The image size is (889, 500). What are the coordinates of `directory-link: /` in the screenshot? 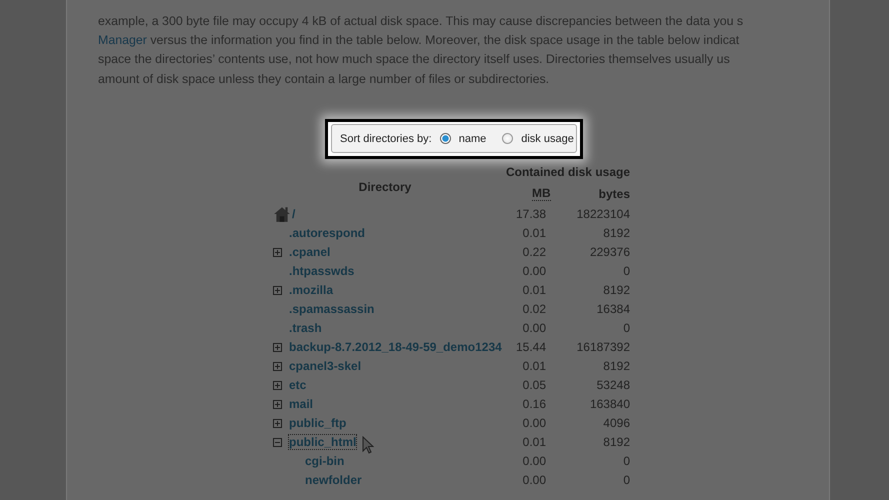 It's located at (294, 214).